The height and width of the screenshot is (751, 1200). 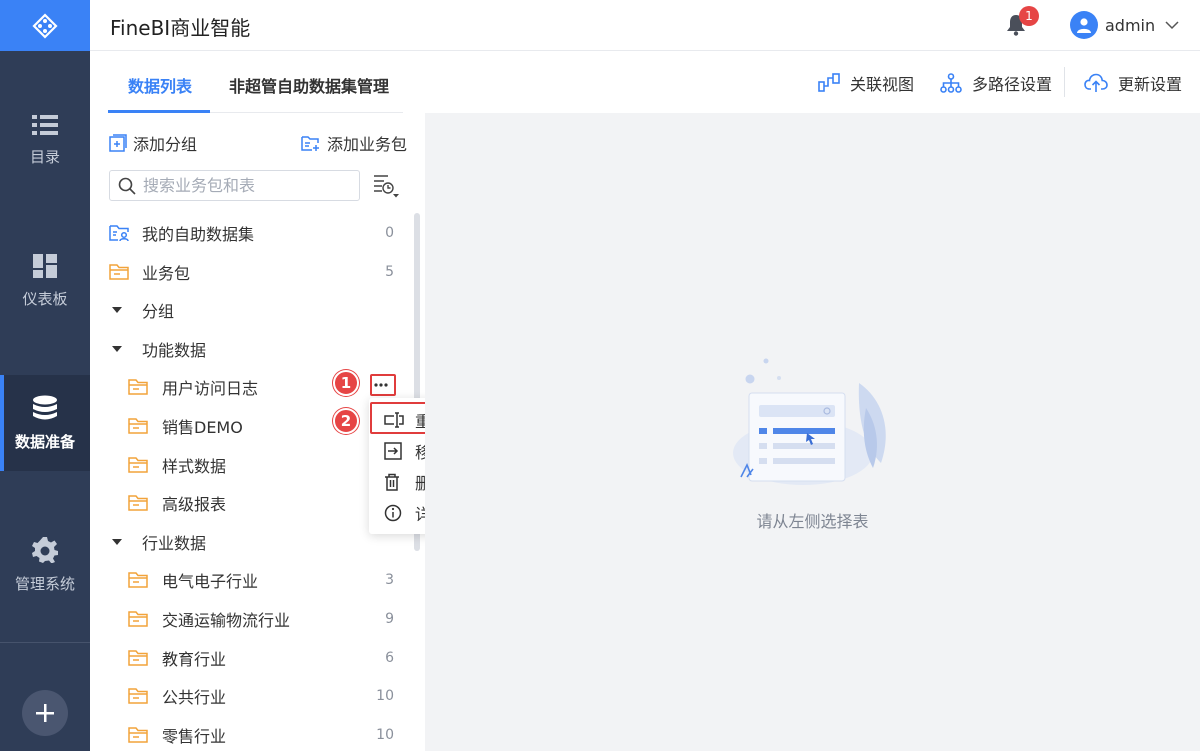 I want to click on relation-view-button: 关联视图, so click(x=866, y=83).